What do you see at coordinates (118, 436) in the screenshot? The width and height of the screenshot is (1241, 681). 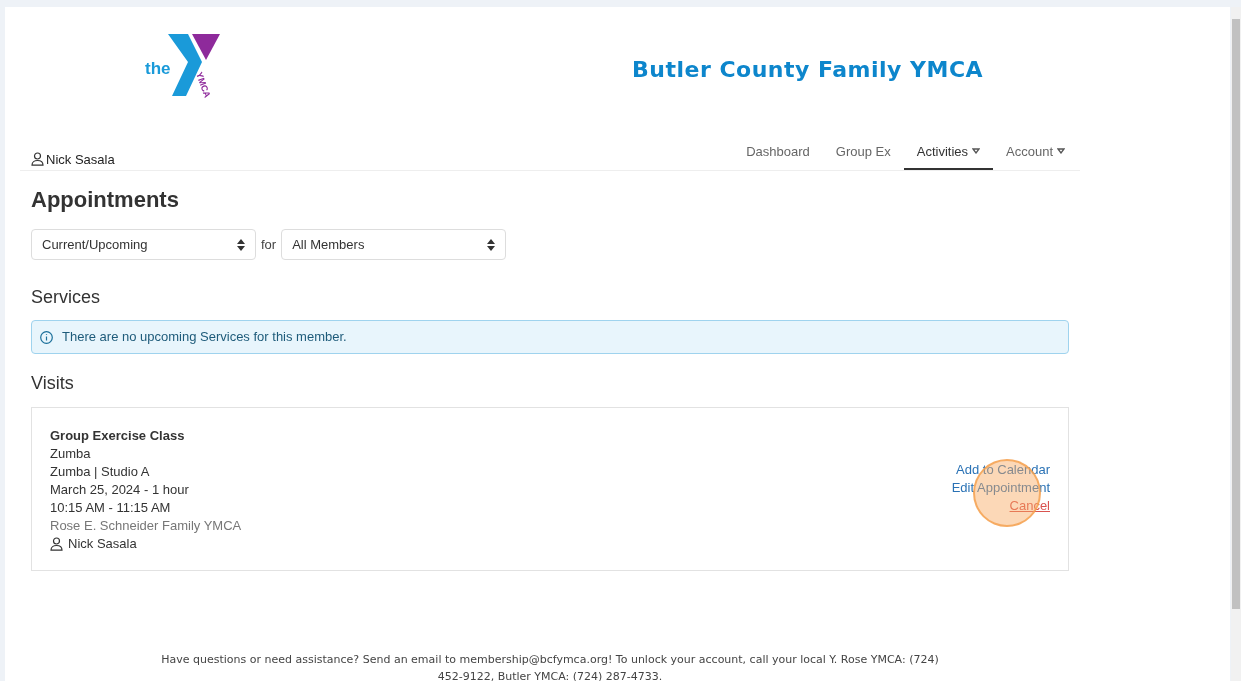 I see `visit-type: Group Exercise Class` at bounding box center [118, 436].